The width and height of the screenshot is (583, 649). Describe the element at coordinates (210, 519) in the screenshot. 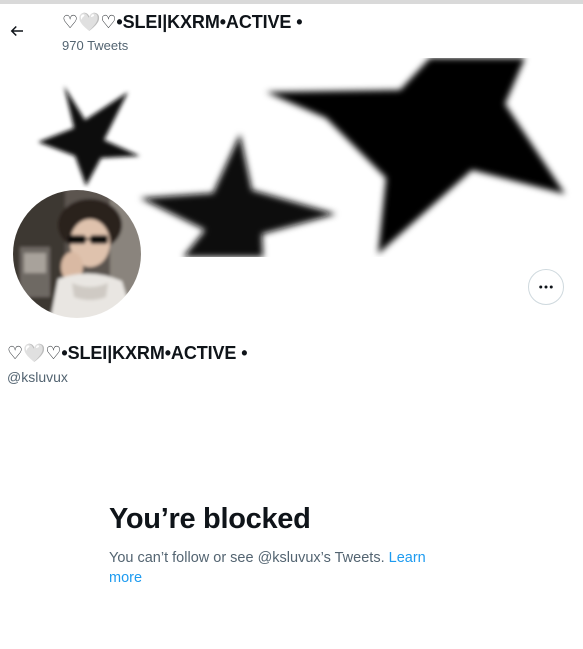

I see `blocked-title: You’re blocked` at that location.